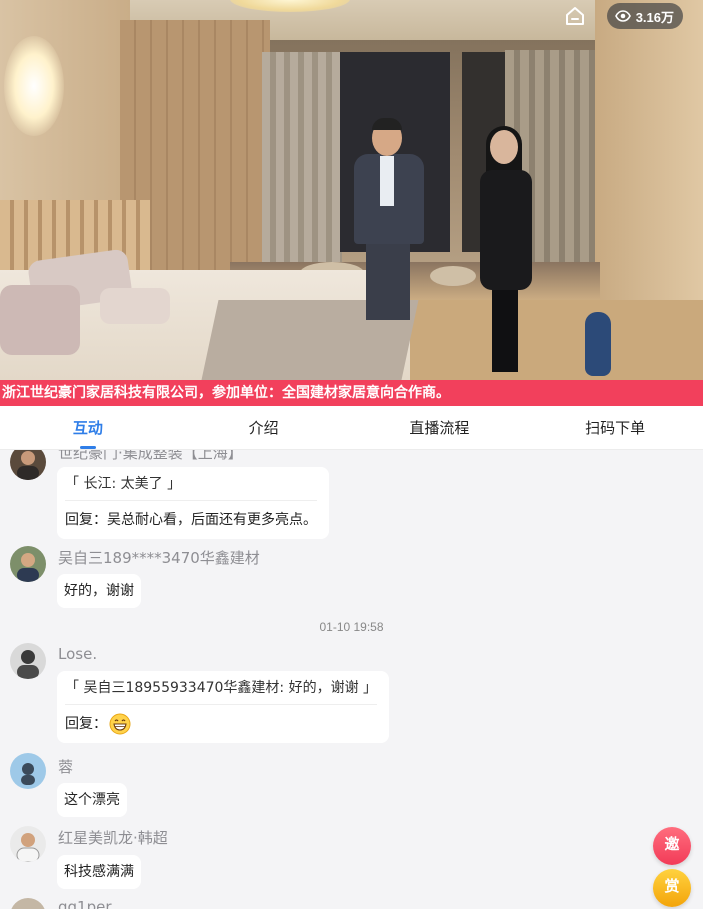 This screenshot has width=703, height=909. What do you see at coordinates (615, 427) in the screenshot?
I see `tab-scan-to-order: 扫码下单` at bounding box center [615, 427].